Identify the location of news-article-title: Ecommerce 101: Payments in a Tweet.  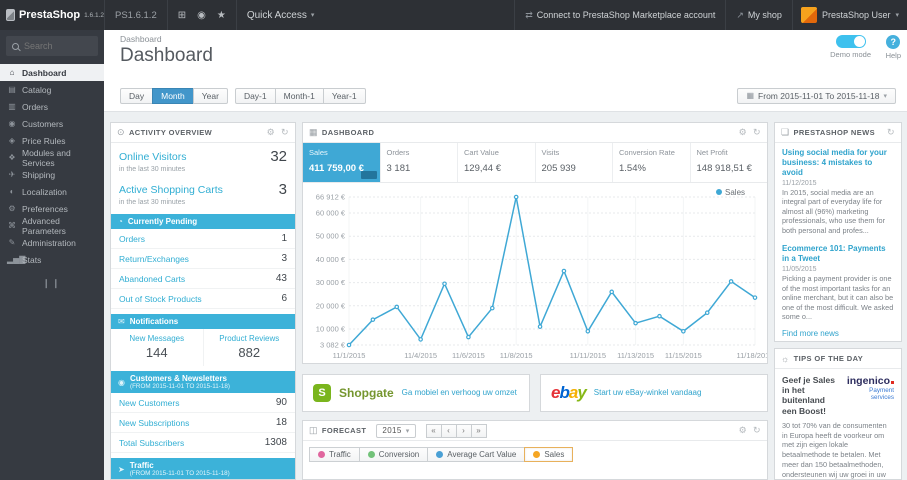
(838, 254).